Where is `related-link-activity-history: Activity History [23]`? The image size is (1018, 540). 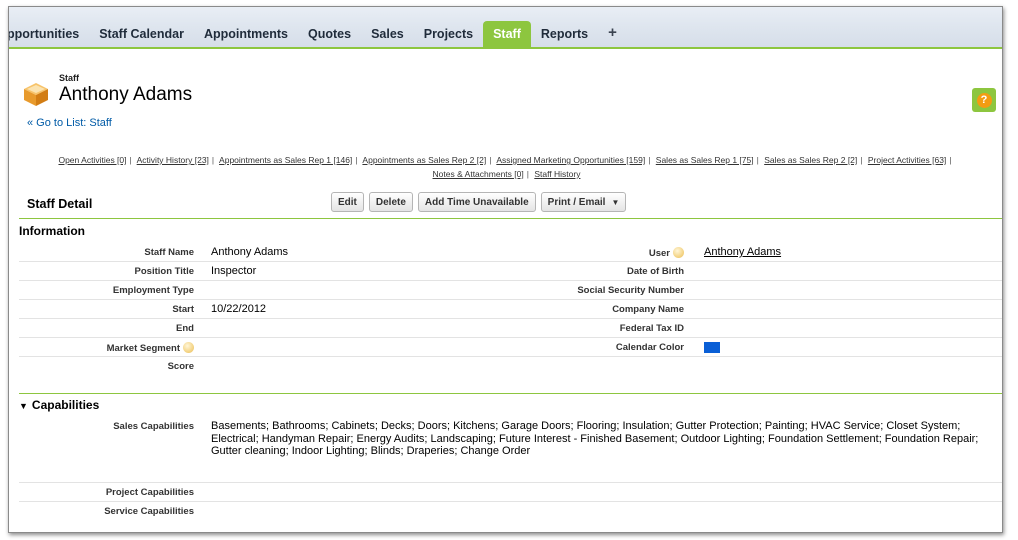 related-link-activity-history: Activity History [23] is located at coordinates (173, 160).